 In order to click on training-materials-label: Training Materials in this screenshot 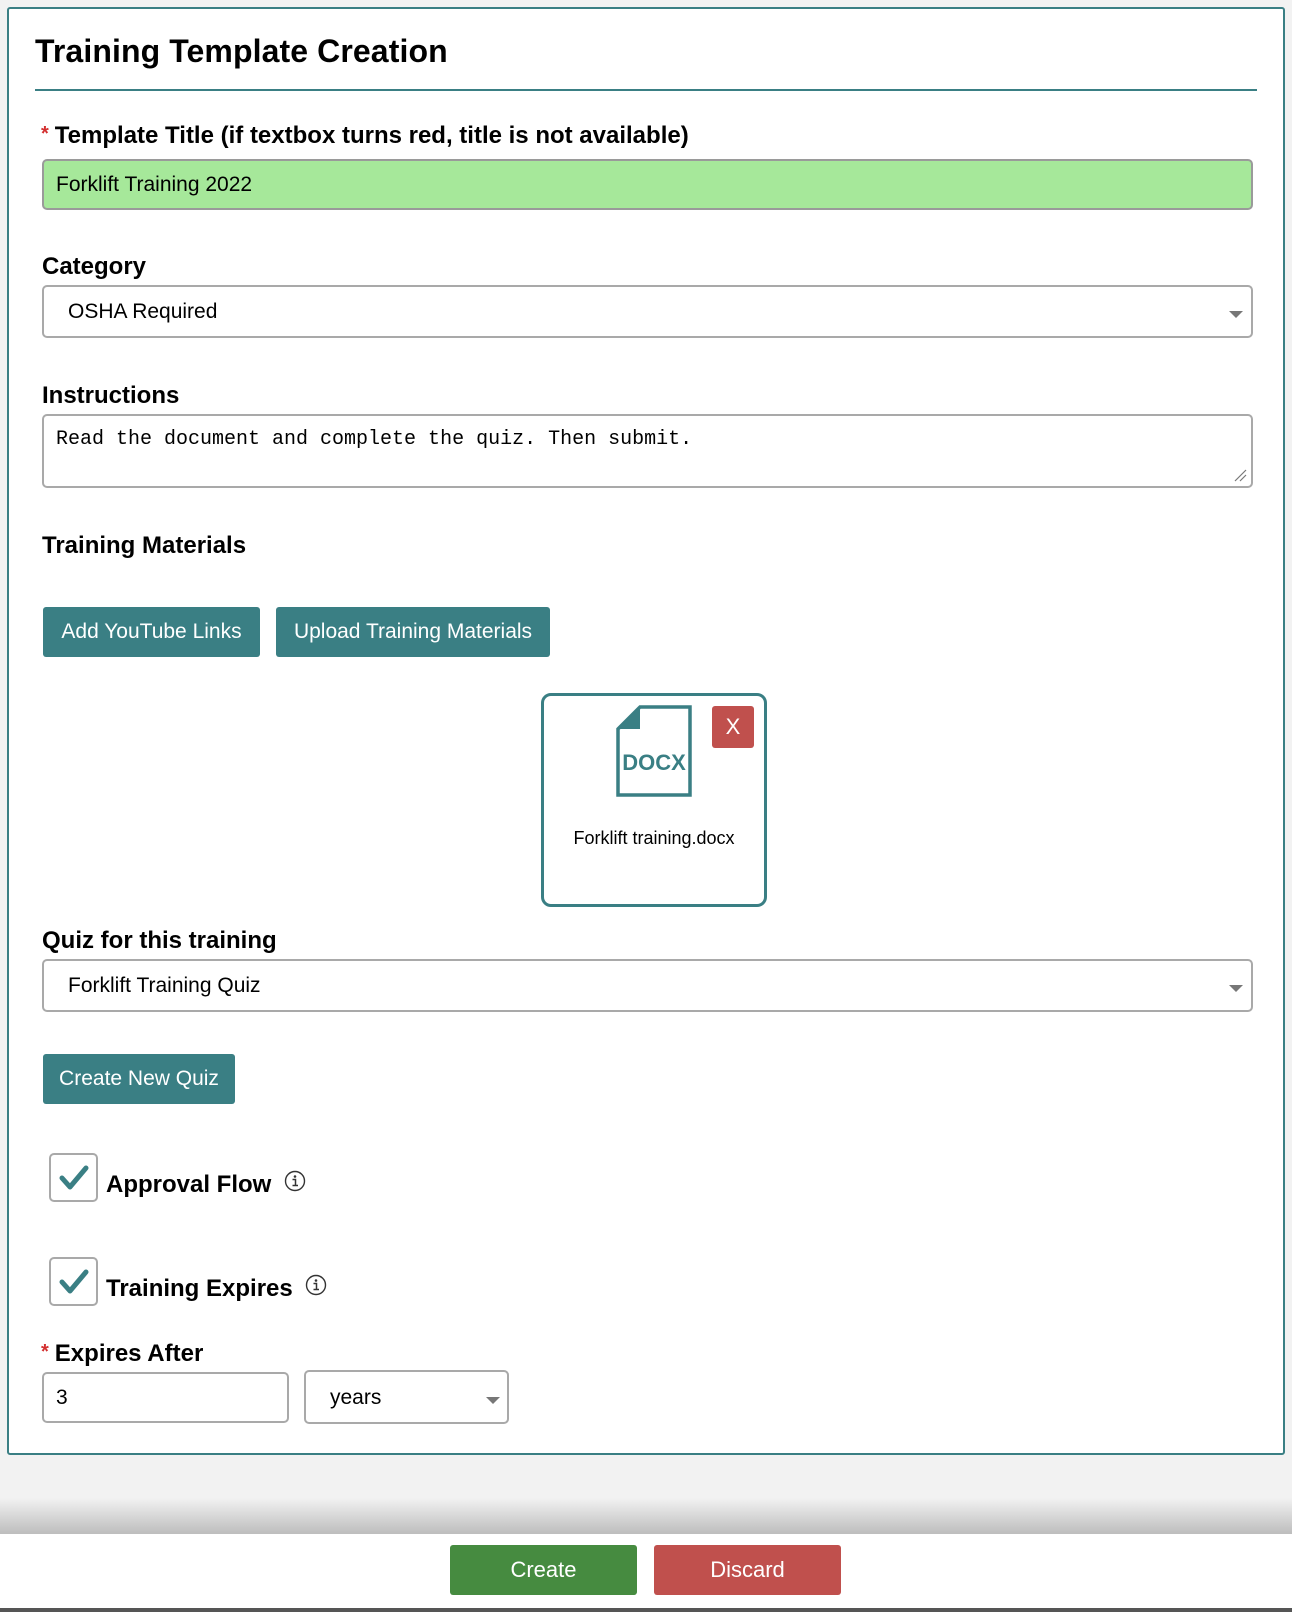, I will do `click(144, 545)`.